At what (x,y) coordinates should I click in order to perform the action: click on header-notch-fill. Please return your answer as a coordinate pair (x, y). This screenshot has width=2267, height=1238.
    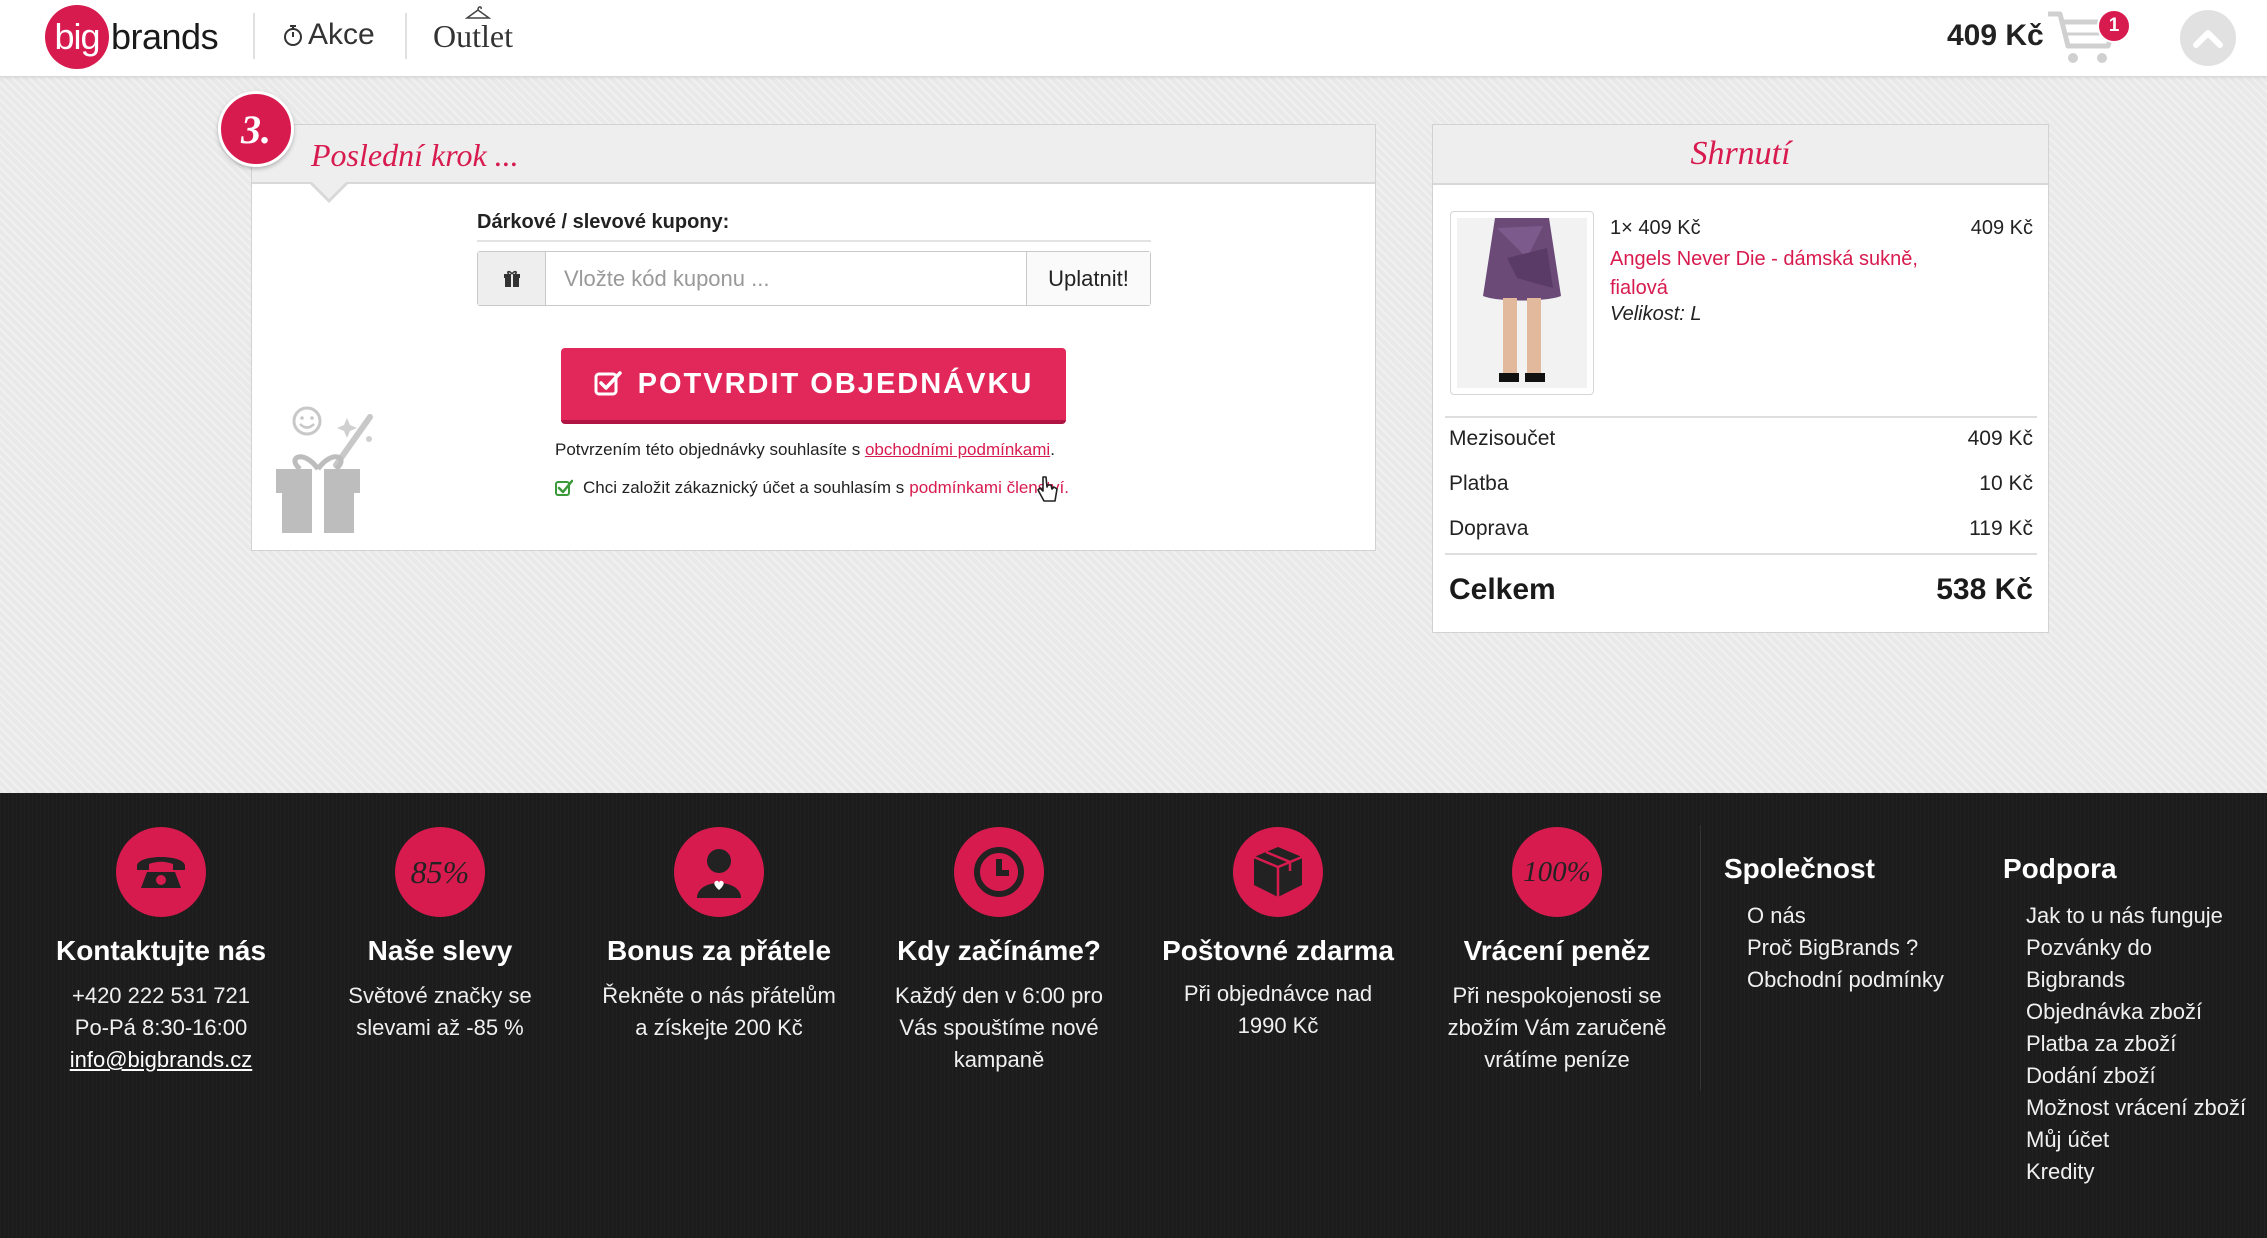
    Looking at the image, I should click on (329, 190).